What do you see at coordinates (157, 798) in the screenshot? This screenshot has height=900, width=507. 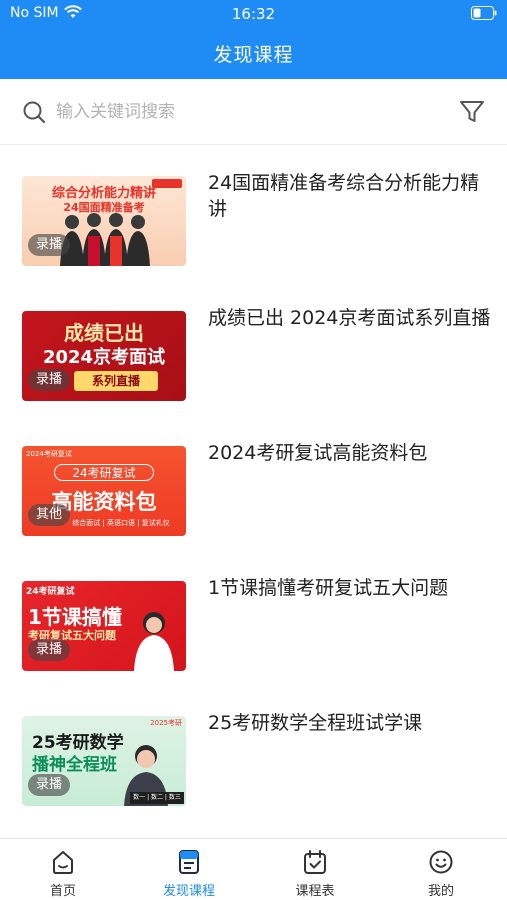 I see `thumbnail-caption: 数一 | 数二 | 数三` at bounding box center [157, 798].